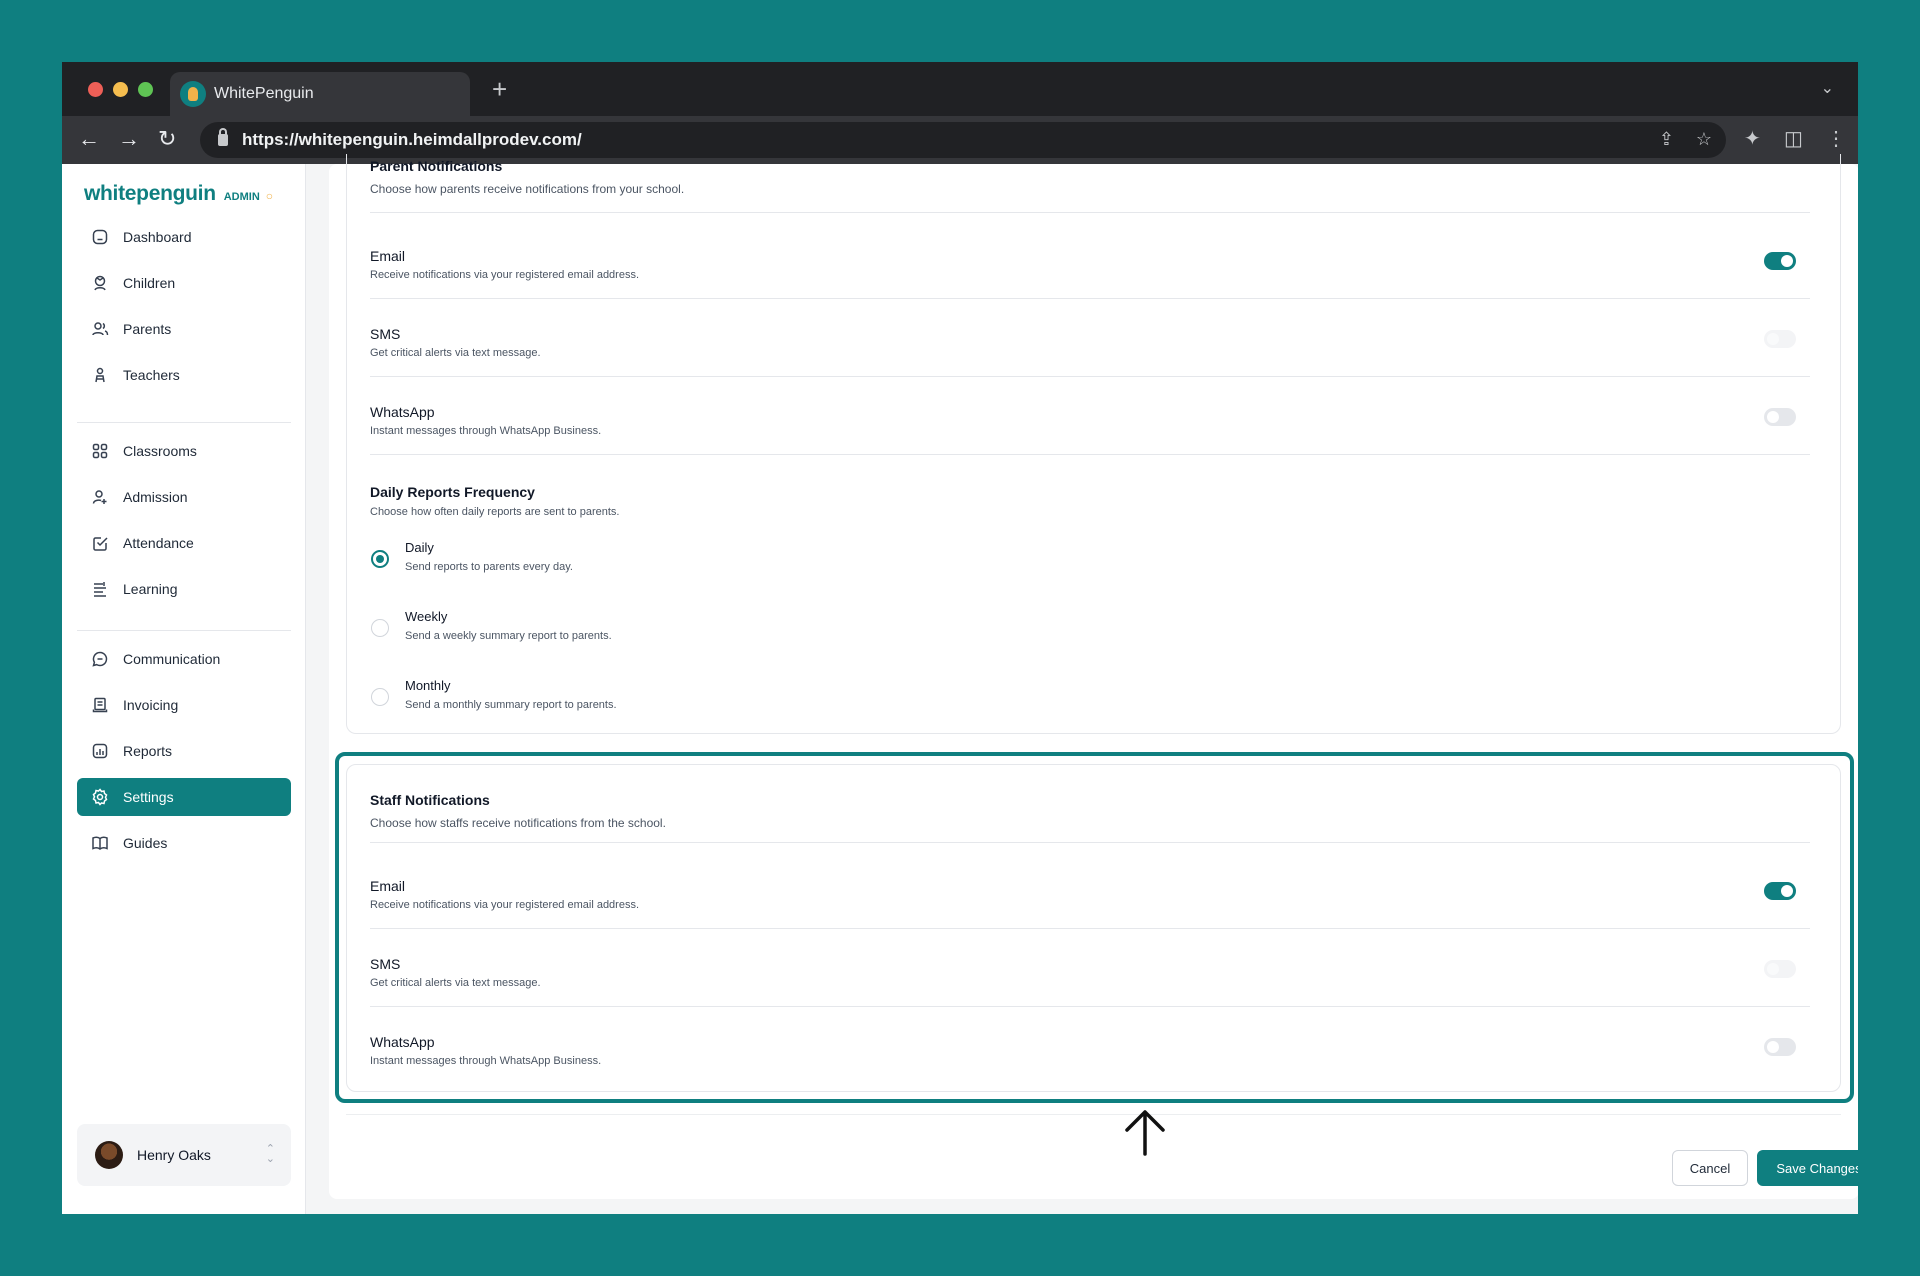 The image size is (1920, 1276). What do you see at coordinates (158, 543) in the screenshot?
I see `sidebar-item-label: Attendance` at bounding box center [158, 543].